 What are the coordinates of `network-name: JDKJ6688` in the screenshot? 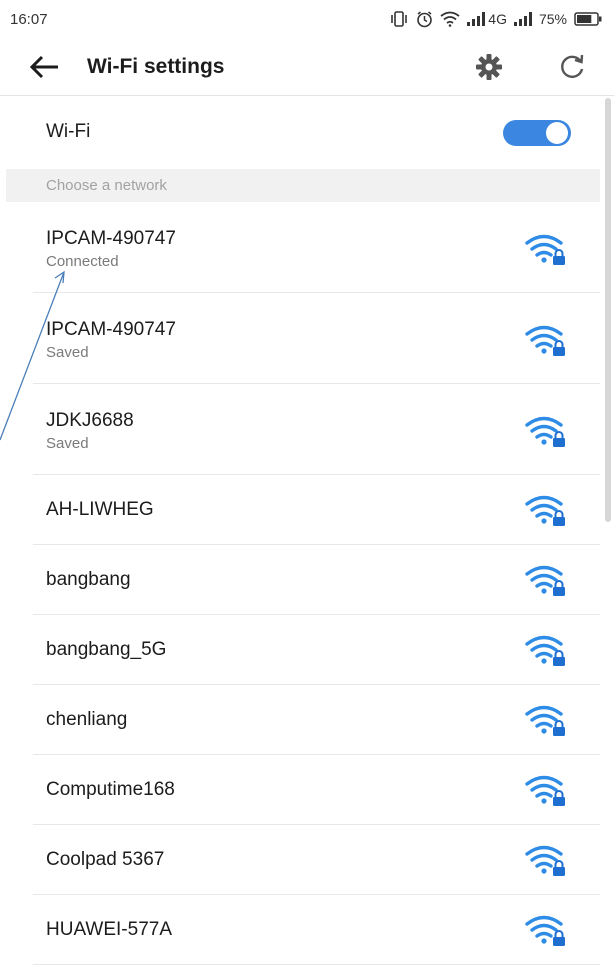 It's located at (90, 420).